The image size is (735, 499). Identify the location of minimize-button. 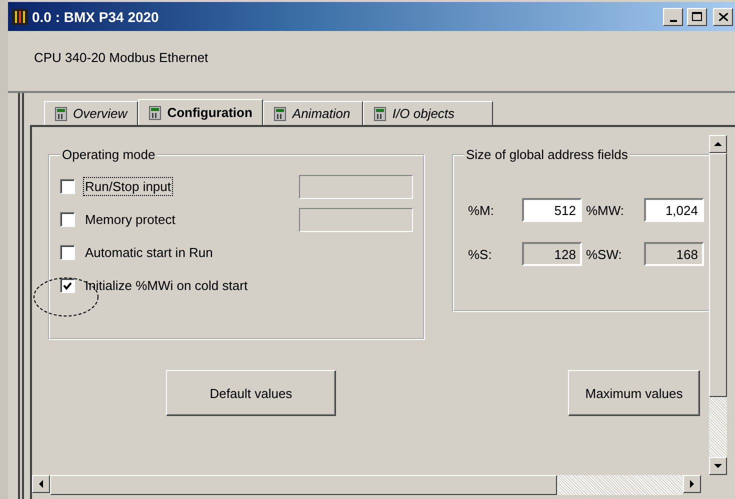
(673, 17).